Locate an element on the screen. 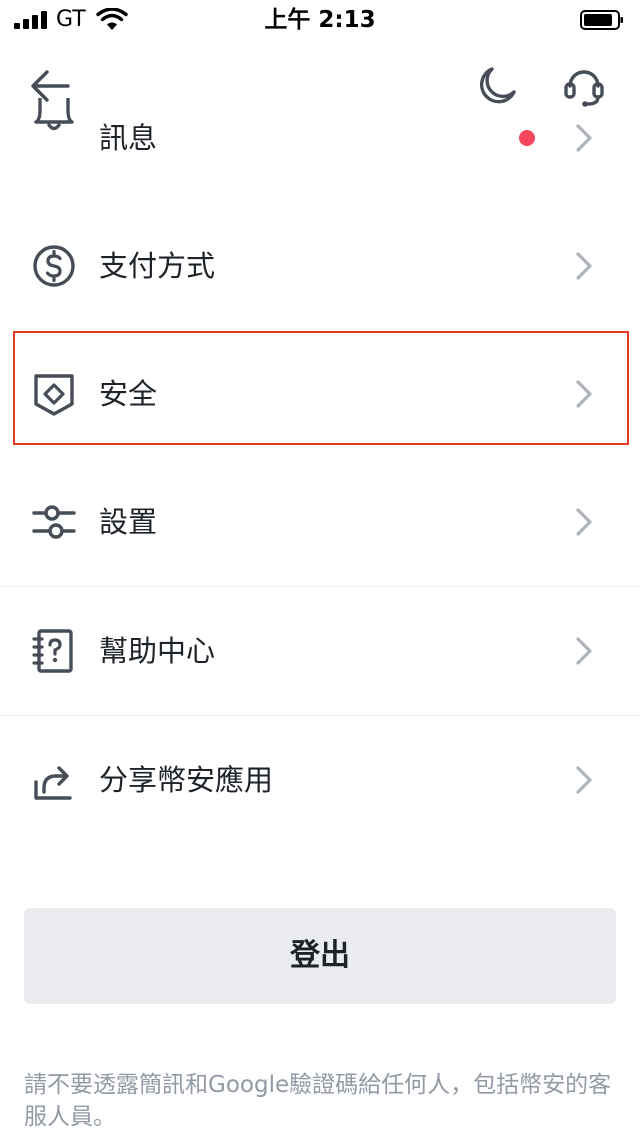 This screenshot has width=640, height=1136. sliders-icon is located at coordinates (54, 522).